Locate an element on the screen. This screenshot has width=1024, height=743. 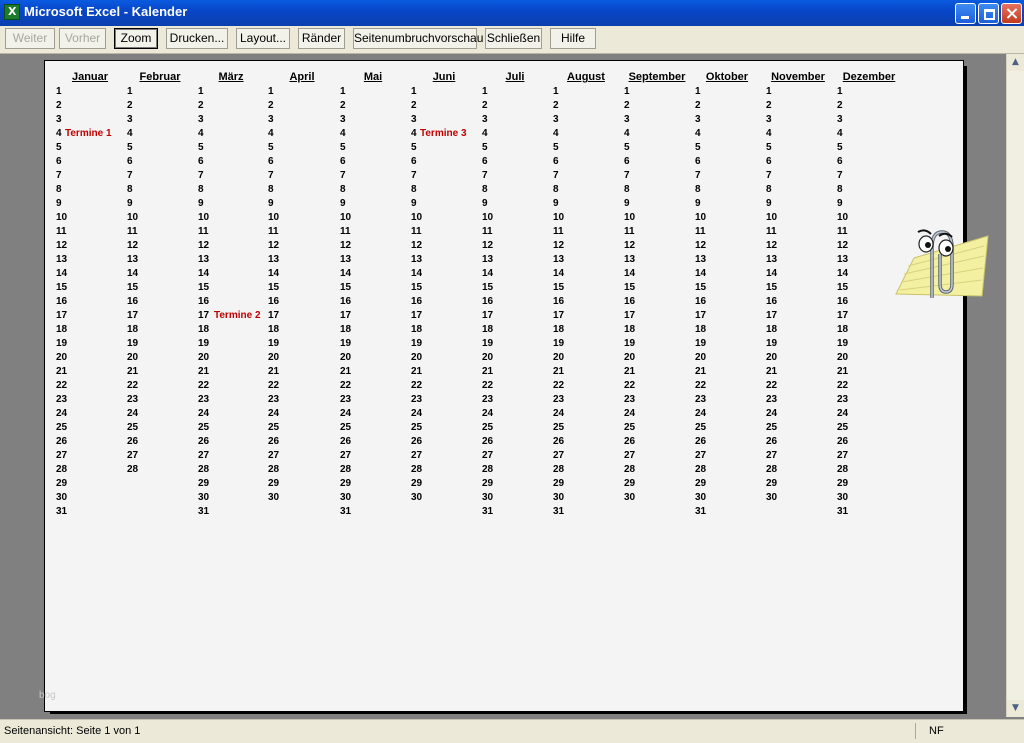
margins-button: Ränder is located at coordinates (321, 38).